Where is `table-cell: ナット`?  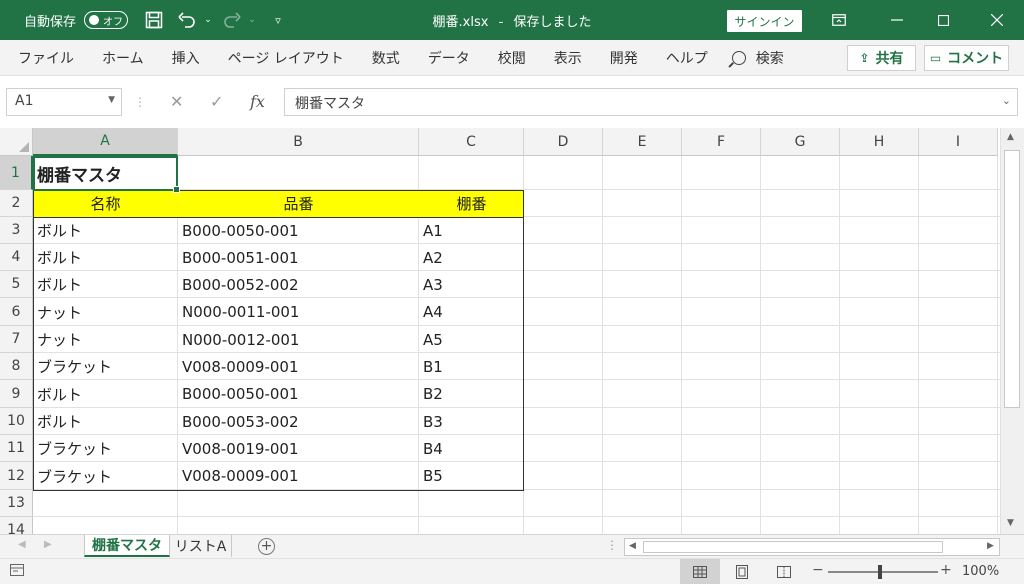 table-cell: ナット is located at coordinates (105, 339).